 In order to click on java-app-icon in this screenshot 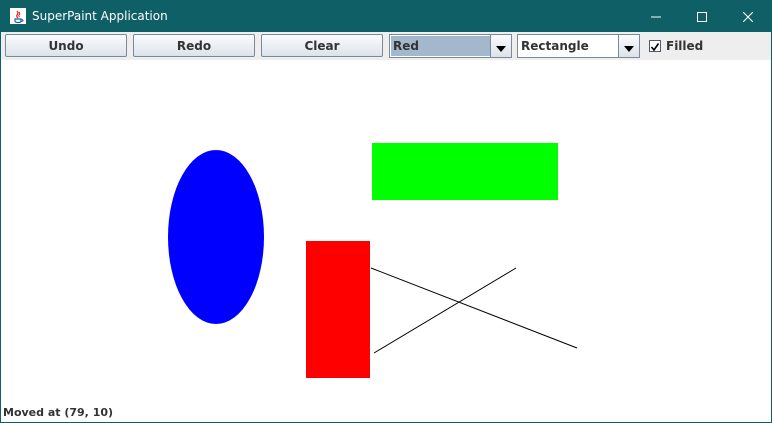, I will do `click(18, 16)`.